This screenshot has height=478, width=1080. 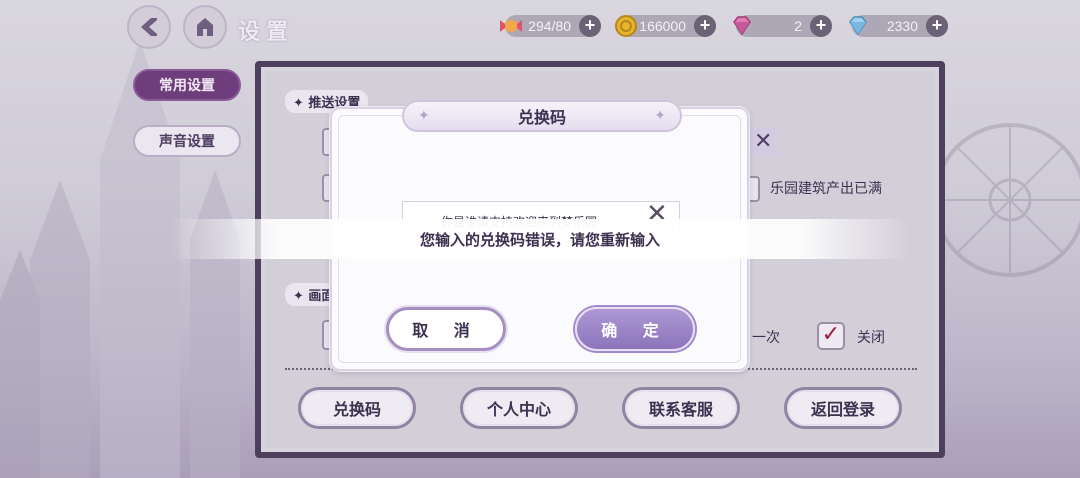 I want to click on blue-diamond-icon, so click(x=858, y=26).